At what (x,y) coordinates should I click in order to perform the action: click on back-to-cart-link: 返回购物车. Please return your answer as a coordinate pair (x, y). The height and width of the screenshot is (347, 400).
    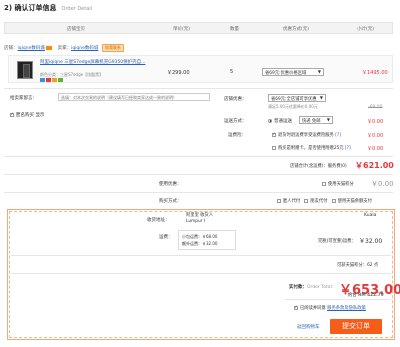
    Looking at the image, I should click on (308, 327).